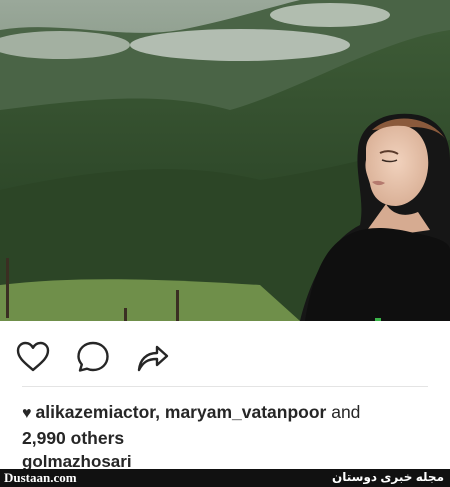 This screenshot has height=487, width=450. What do you see at coordinates (40, 477) in the screenshot?
I see `site-name: Dustaan.com` at bounding box center [40, 477].